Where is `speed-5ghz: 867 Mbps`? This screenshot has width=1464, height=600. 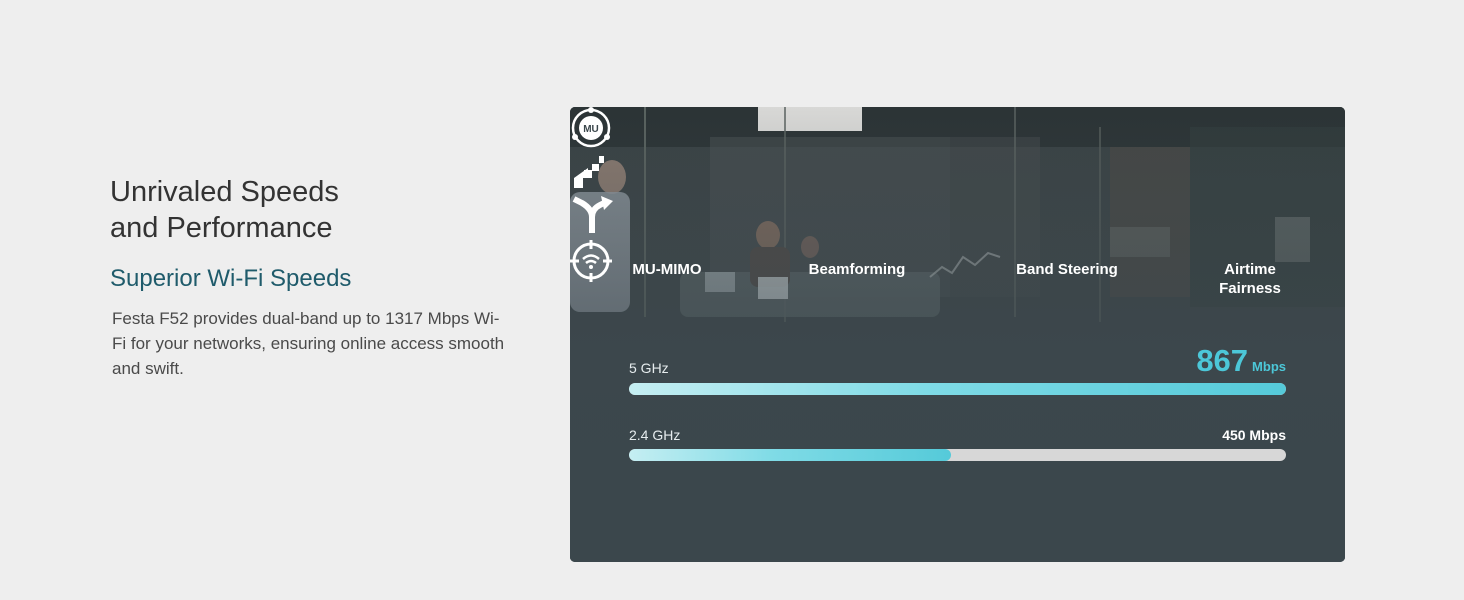 speed-5ghz: 867 Mbps is located at coordinates (1241, 361).